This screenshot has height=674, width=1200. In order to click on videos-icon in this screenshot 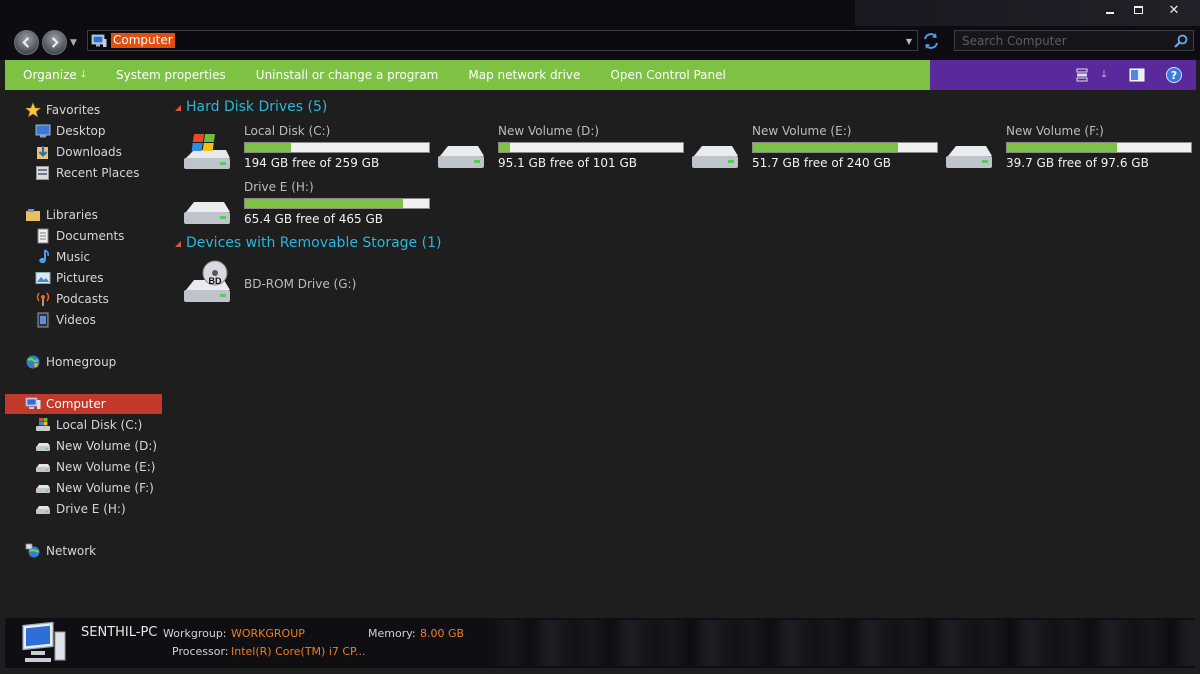, I will do `click(43, 320)`.